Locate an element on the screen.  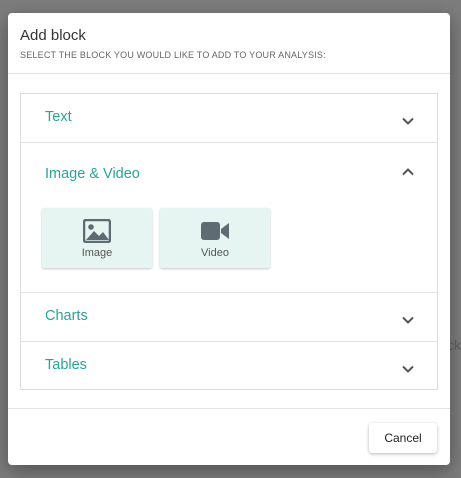
accordion-label-text: Text is located at coordinates (58, 117).